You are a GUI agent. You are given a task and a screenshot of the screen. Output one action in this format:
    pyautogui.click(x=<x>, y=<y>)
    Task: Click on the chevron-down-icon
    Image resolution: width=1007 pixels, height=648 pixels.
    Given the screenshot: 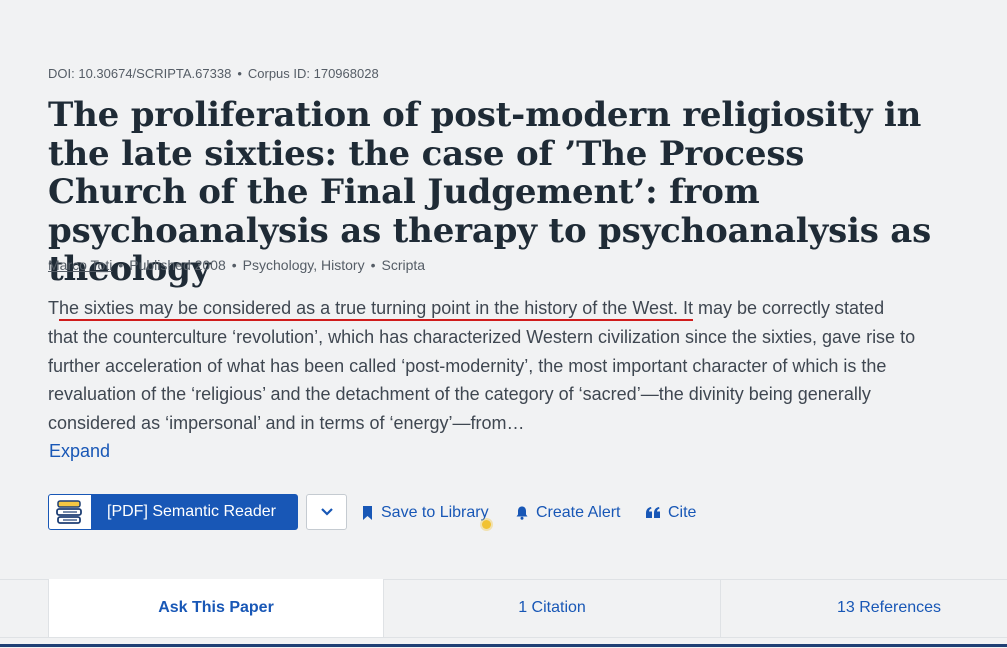 What is the action you would take?
    pyautogui.click(x=326, y=512)
    